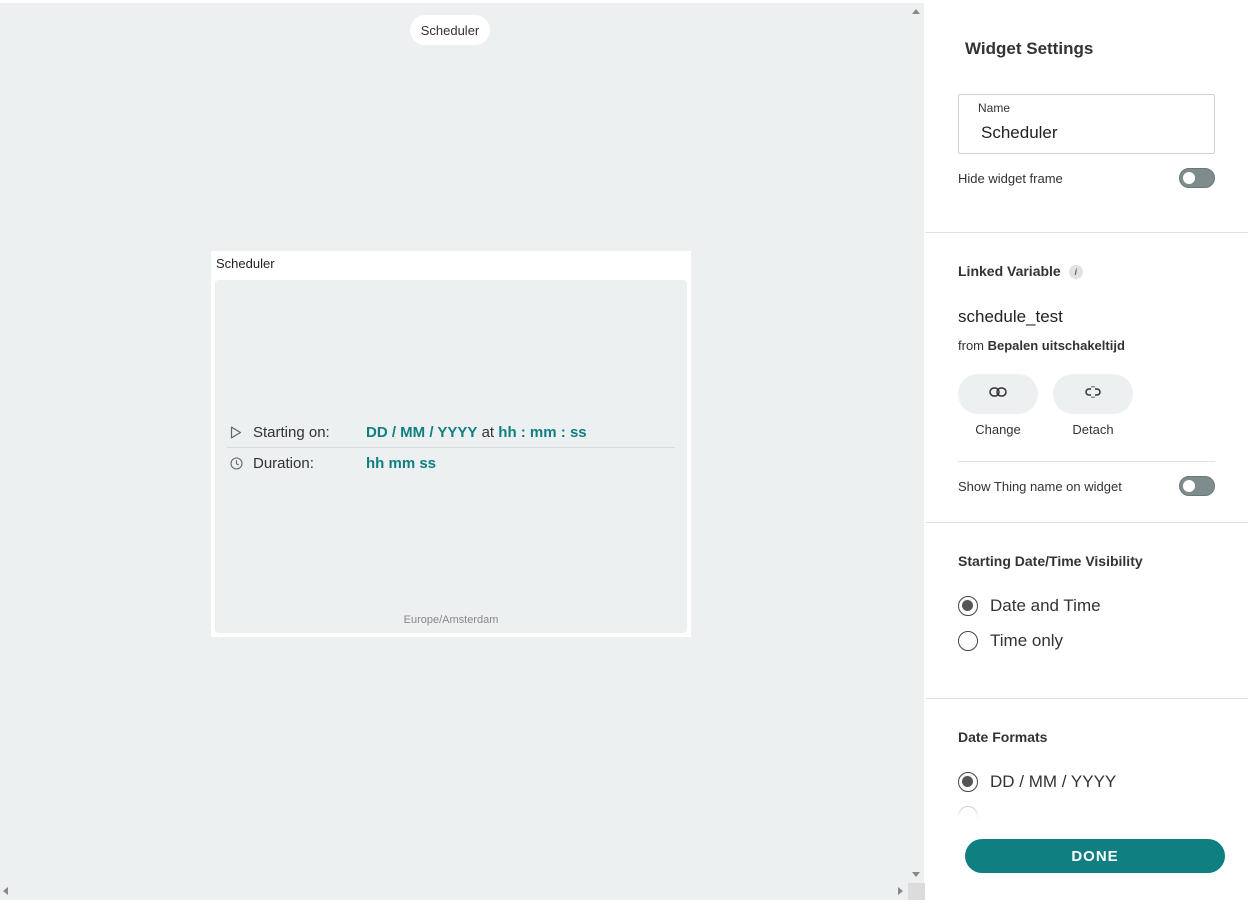  I want to click on from-thing-name: Bepalen uitschakeltijd, so click(1056, 345).